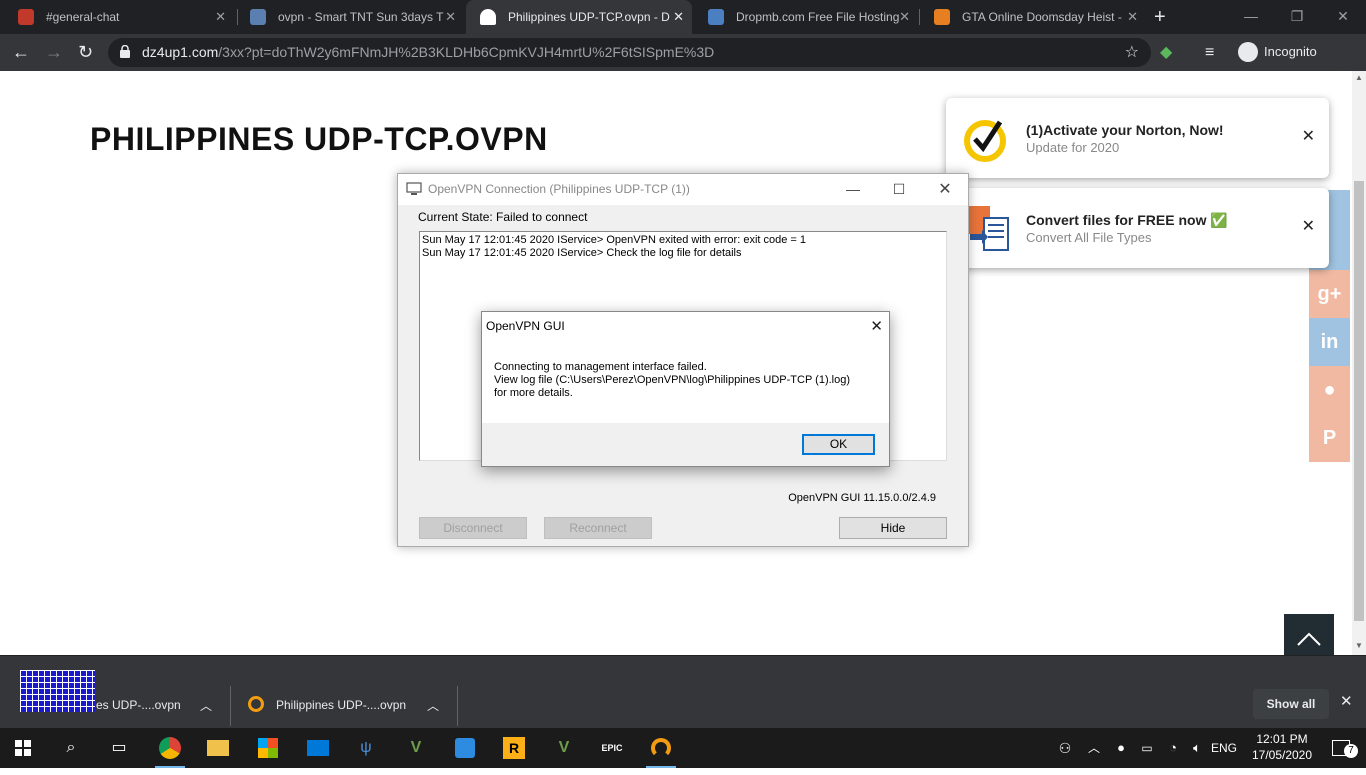 The image size is (1366, 775). Describe the element at coordinates (119, 748) in the screenshot. I see `task-view-icon: ▭` at that location.